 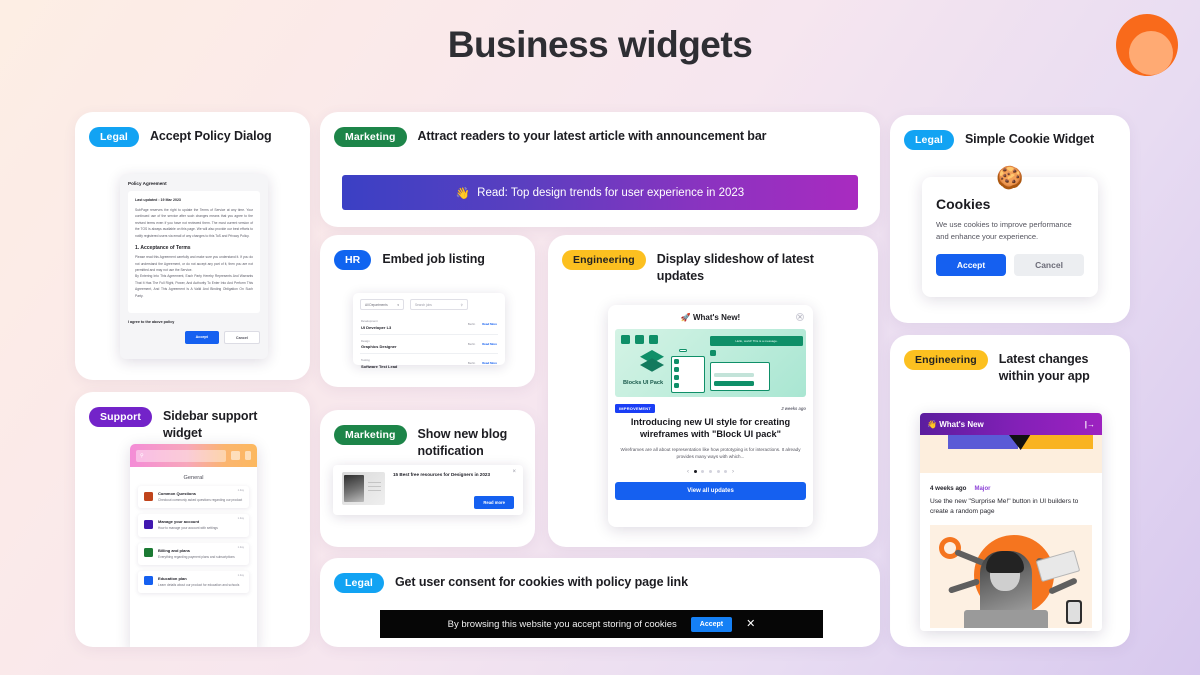 What do you see at coordinates (120, 417) in the screenshot?
I see `tag-support: Support` at bounding box center [120, 417].